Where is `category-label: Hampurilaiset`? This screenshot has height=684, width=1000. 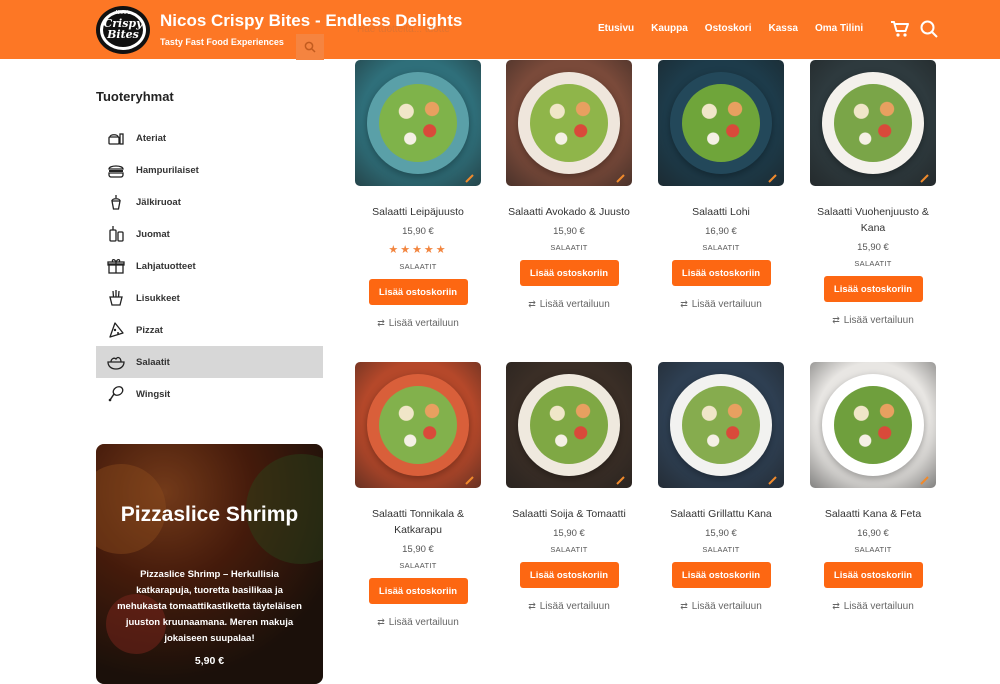 category-label: Hampurilaiset is located at coordinates (167, 170).